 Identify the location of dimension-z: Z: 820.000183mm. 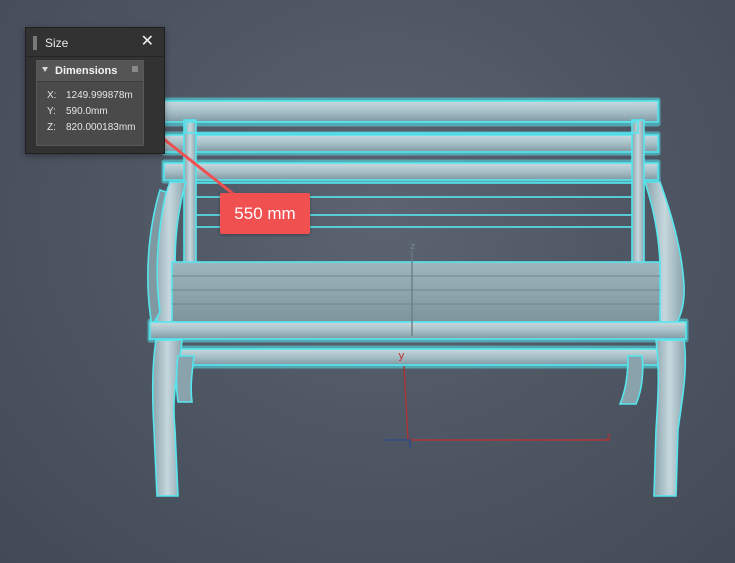
(91, 128).